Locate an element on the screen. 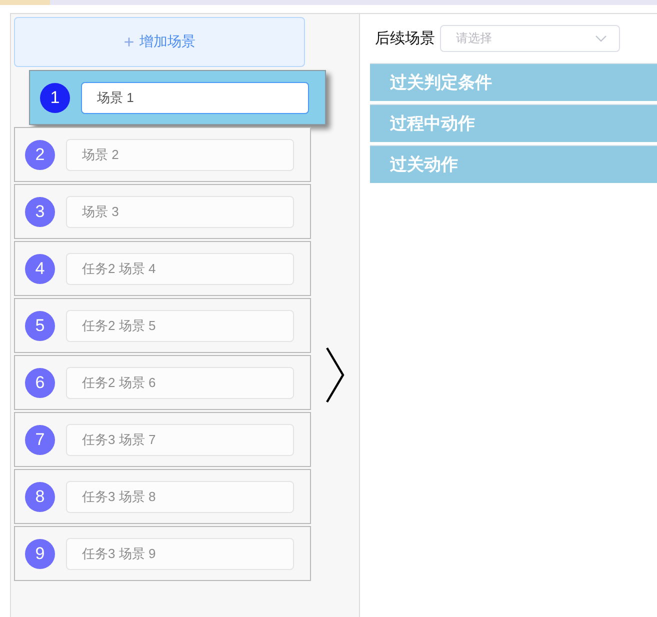 The width and height of the screenshot is (657, 617). scene-item: 4 任务2 场景 4 is located at coordinates (162, 268).